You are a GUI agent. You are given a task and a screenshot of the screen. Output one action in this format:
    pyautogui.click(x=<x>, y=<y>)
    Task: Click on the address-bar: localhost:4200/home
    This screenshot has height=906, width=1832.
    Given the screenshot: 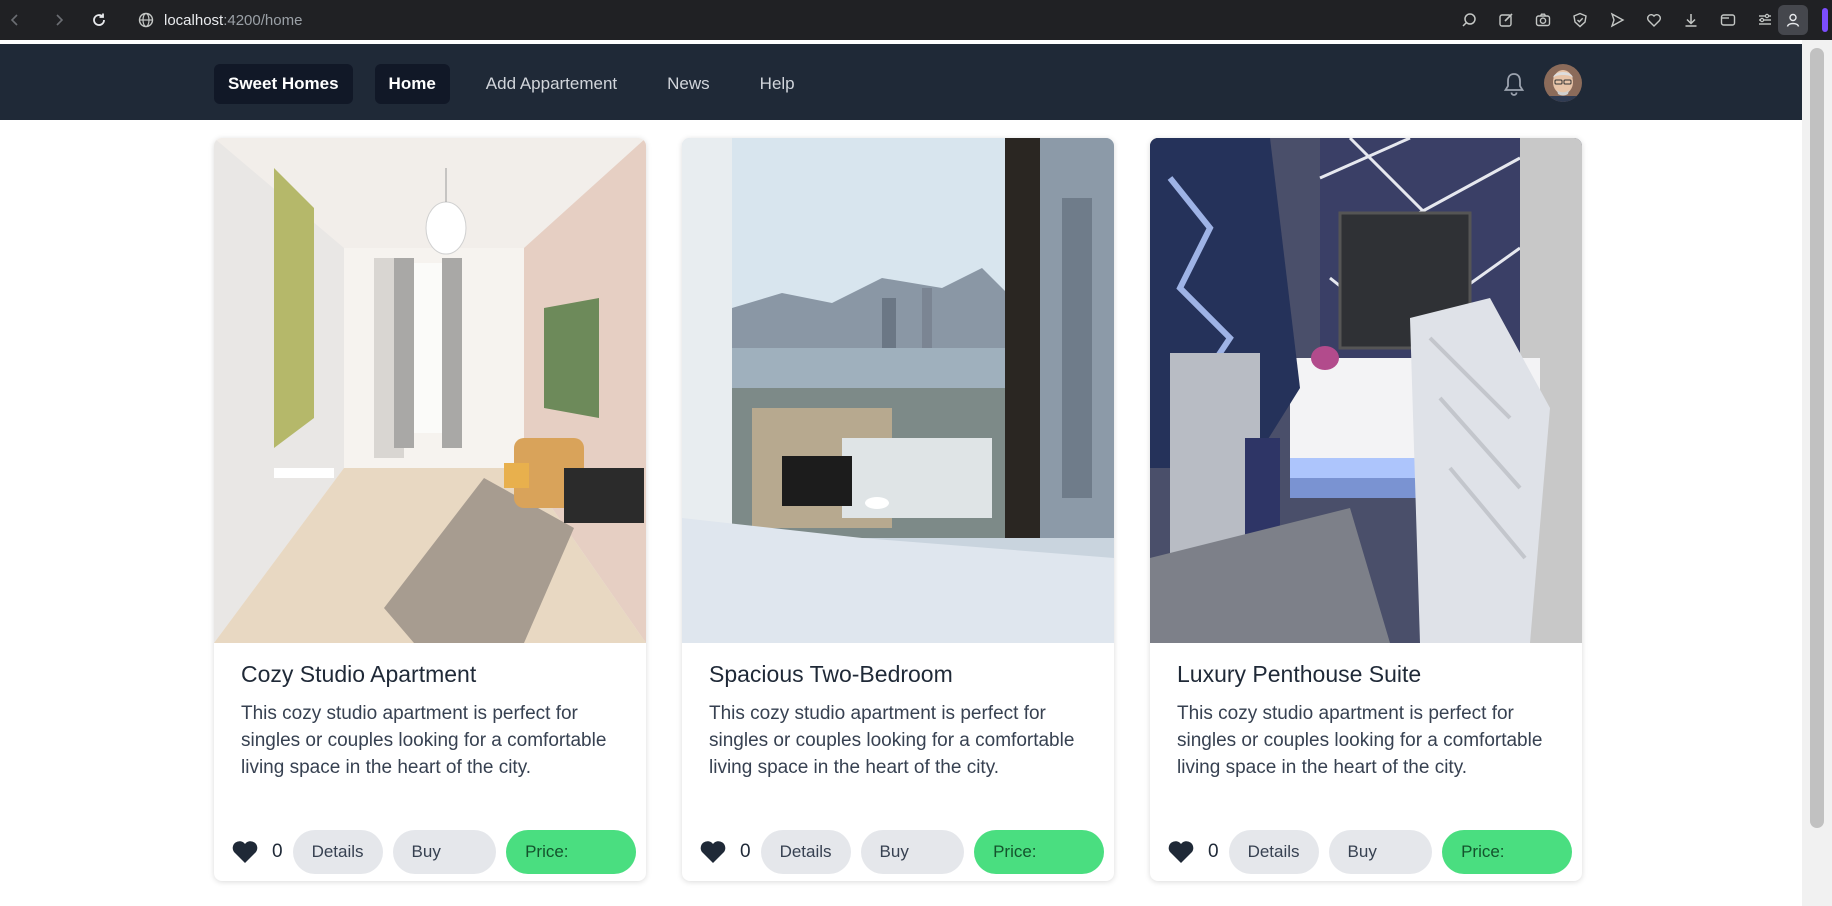 What is the action you would take?
    pyautogui.click(x=220, y=20)
    